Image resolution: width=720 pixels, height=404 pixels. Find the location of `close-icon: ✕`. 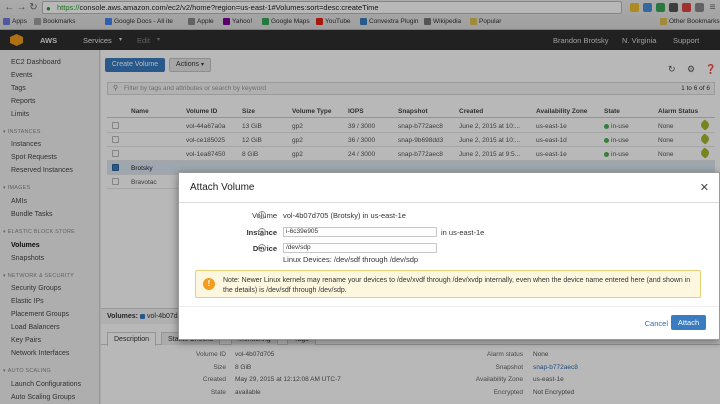

close-icon: ✕ is located at coordinates (704, 187).